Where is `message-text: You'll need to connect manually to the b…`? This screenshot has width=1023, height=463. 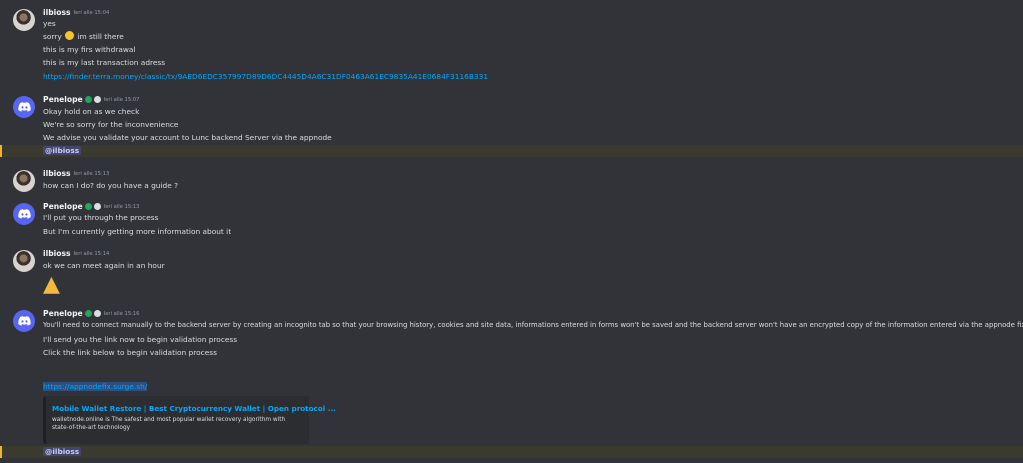
message-text: You'll need to connect manually to the b… is located at coordinates (533, 325).